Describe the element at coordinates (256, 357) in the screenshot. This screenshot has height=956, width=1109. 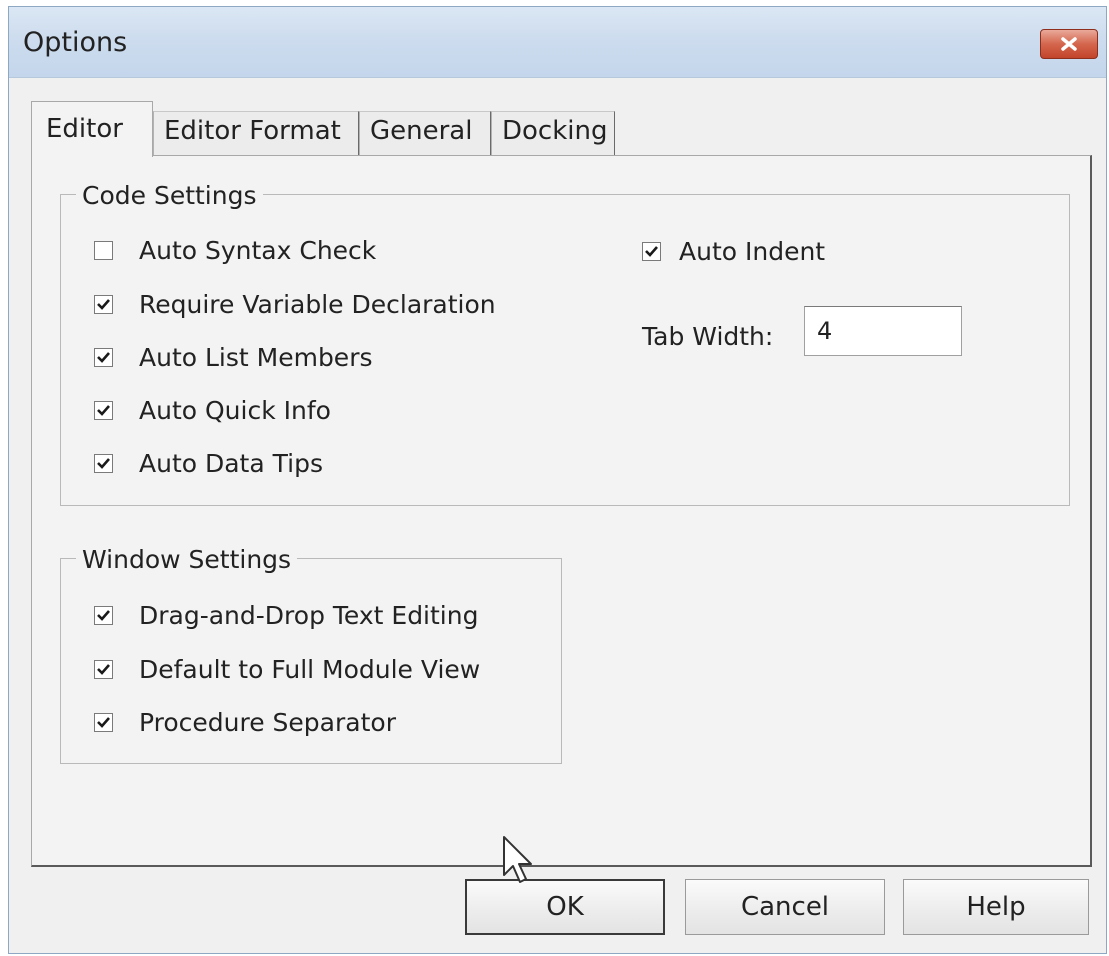
I see `auto-list-members-label: Auto List Members` at that location.